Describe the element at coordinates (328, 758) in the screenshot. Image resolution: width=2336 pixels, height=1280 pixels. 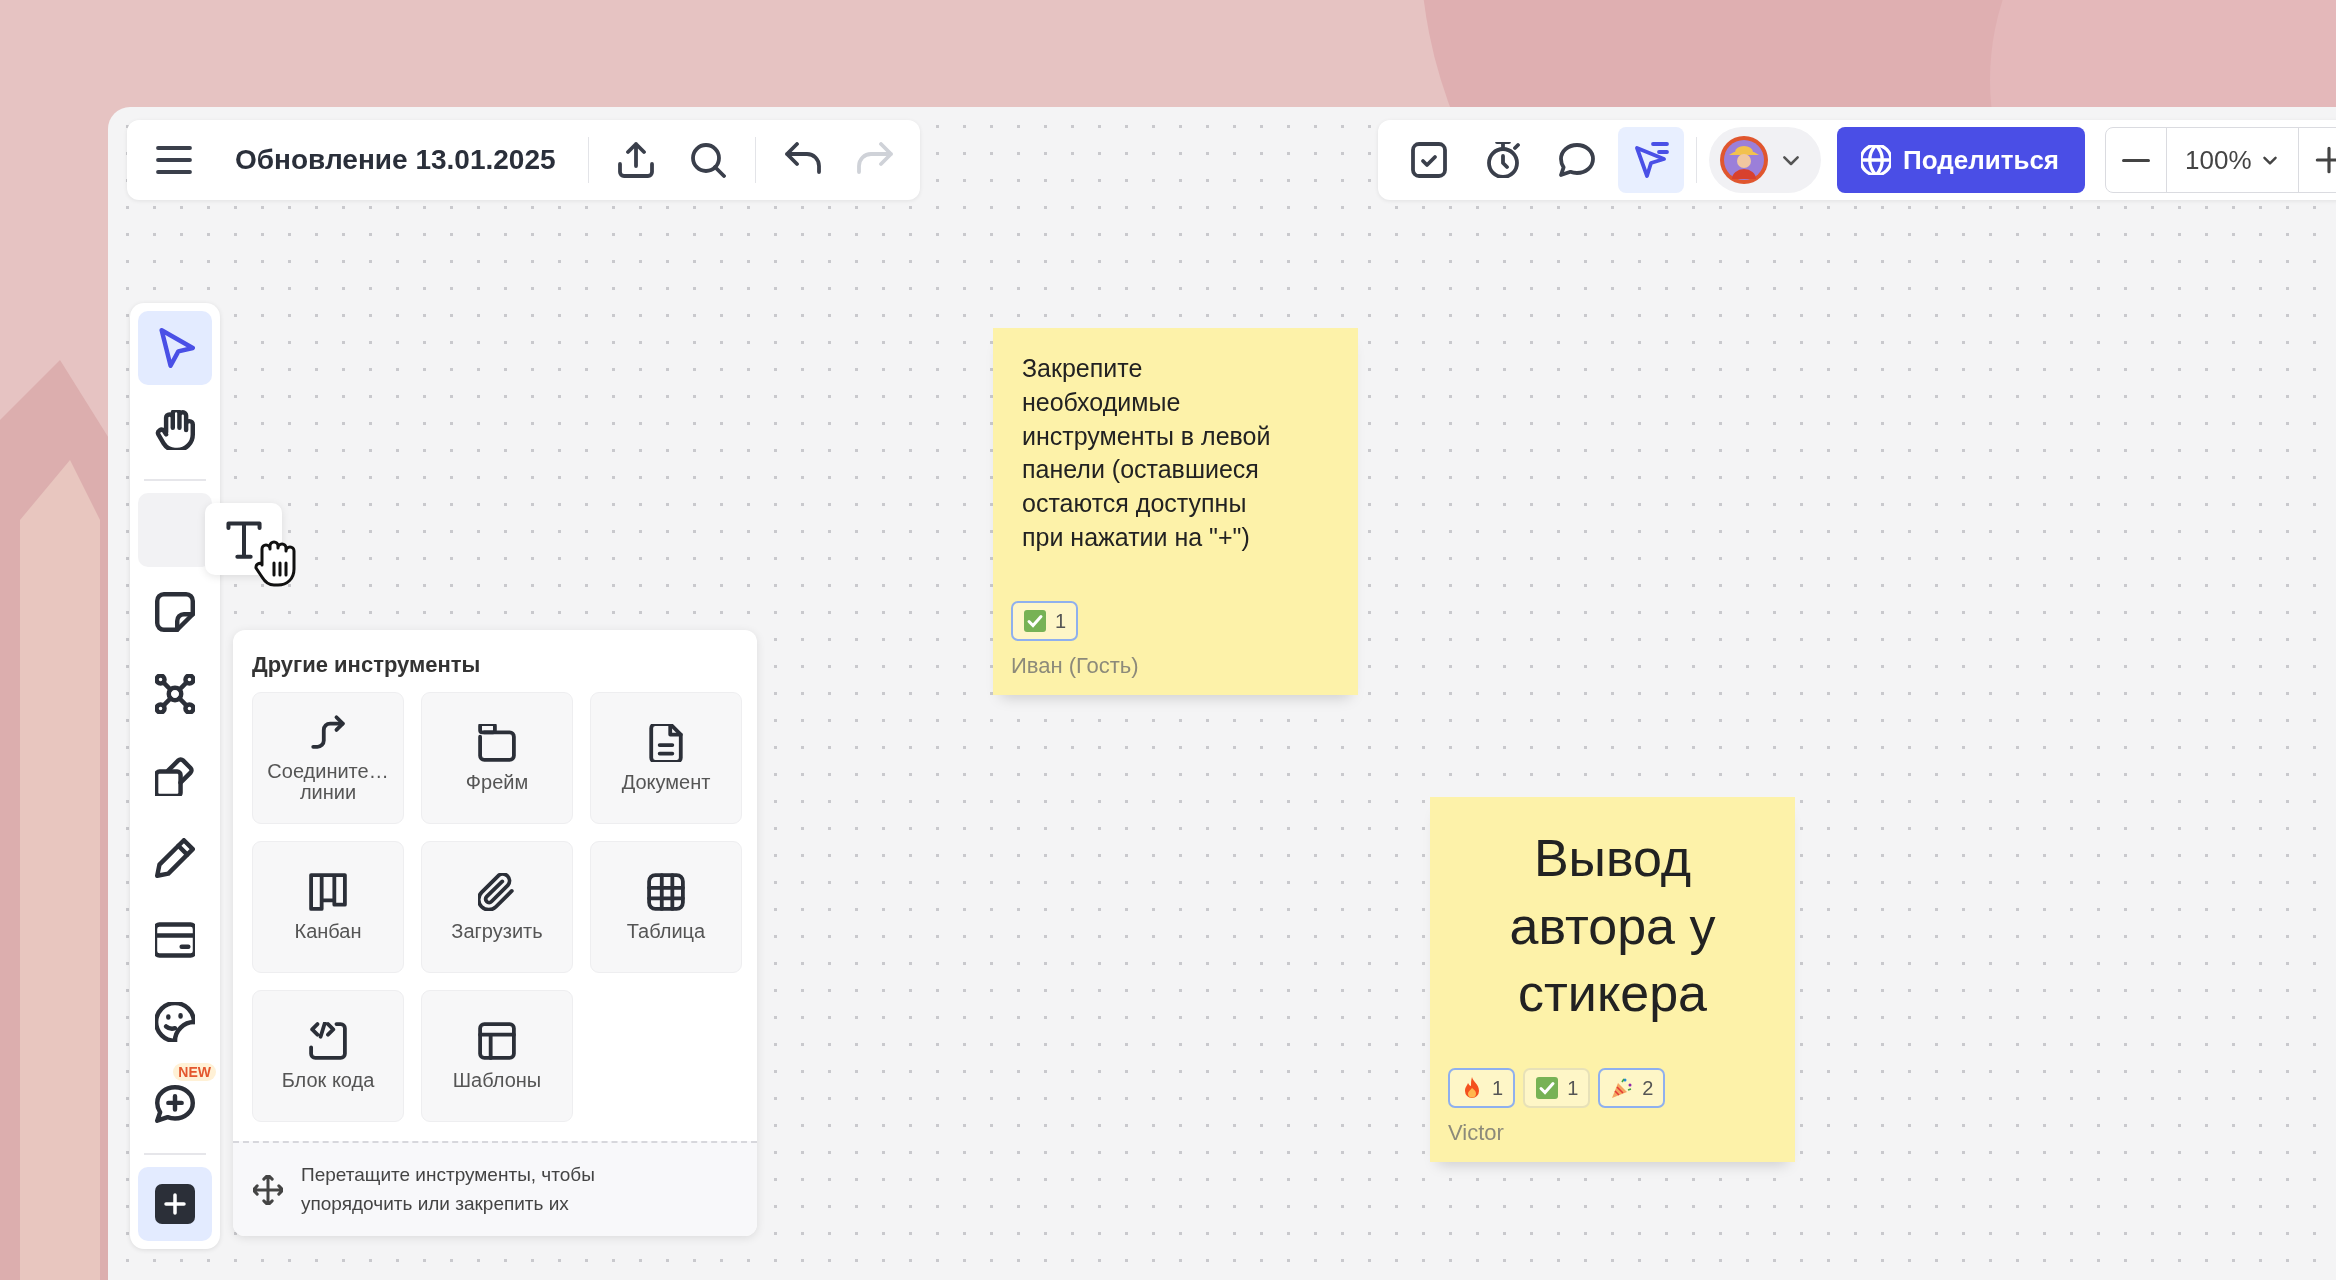
I see `tool-tile: Соедините… линии` at that location.